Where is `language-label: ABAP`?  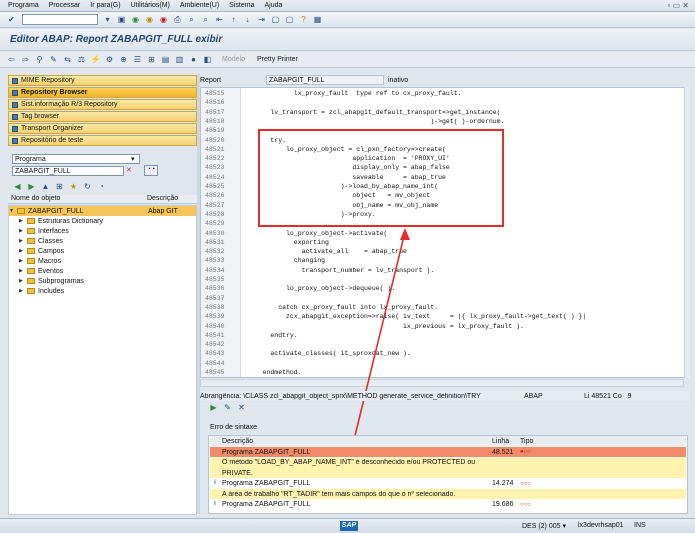
language-label: ABAP is located at coordinates (533, 396).